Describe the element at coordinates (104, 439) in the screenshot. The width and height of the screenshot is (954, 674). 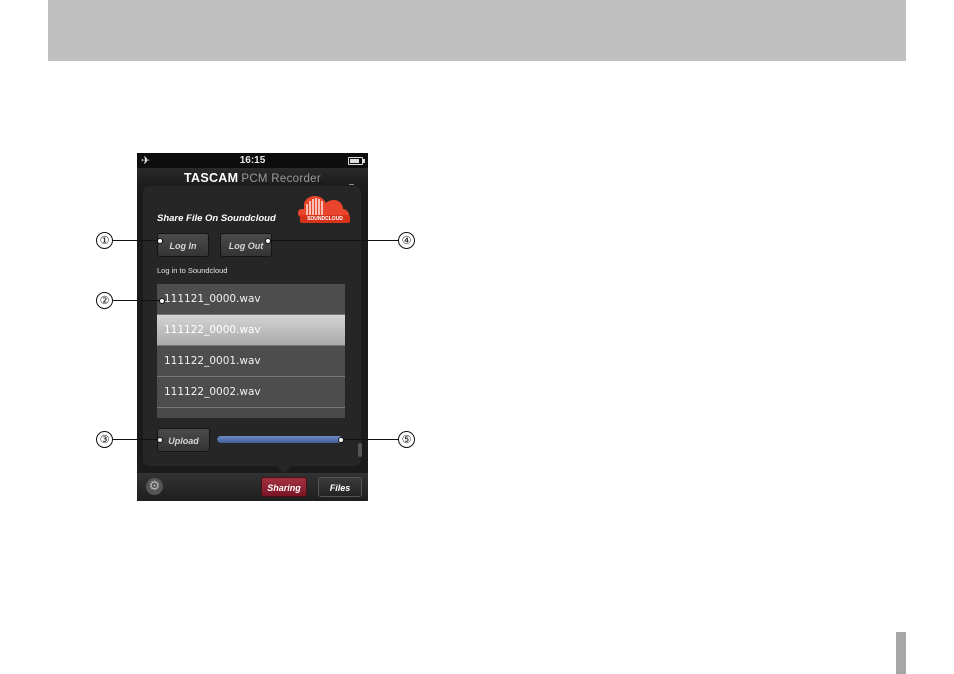
I see `callout-3: ③` at that location.